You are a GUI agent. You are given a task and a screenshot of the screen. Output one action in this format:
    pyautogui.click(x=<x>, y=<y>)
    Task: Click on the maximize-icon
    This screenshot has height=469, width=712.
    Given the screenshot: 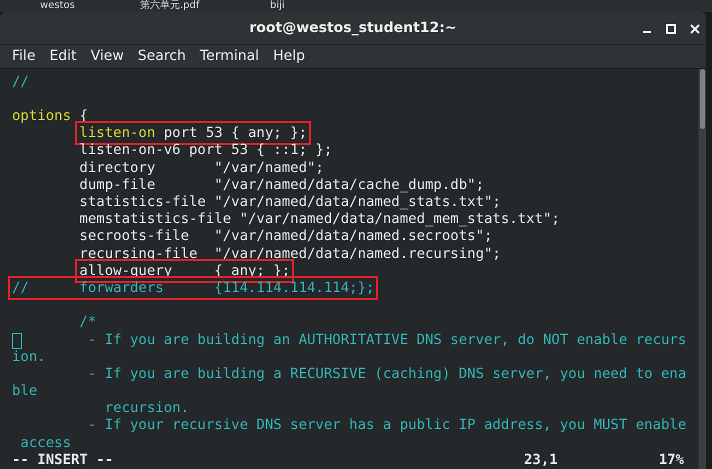 What is the action you would take?
    pyautogui.click(x=671, y=29)
    